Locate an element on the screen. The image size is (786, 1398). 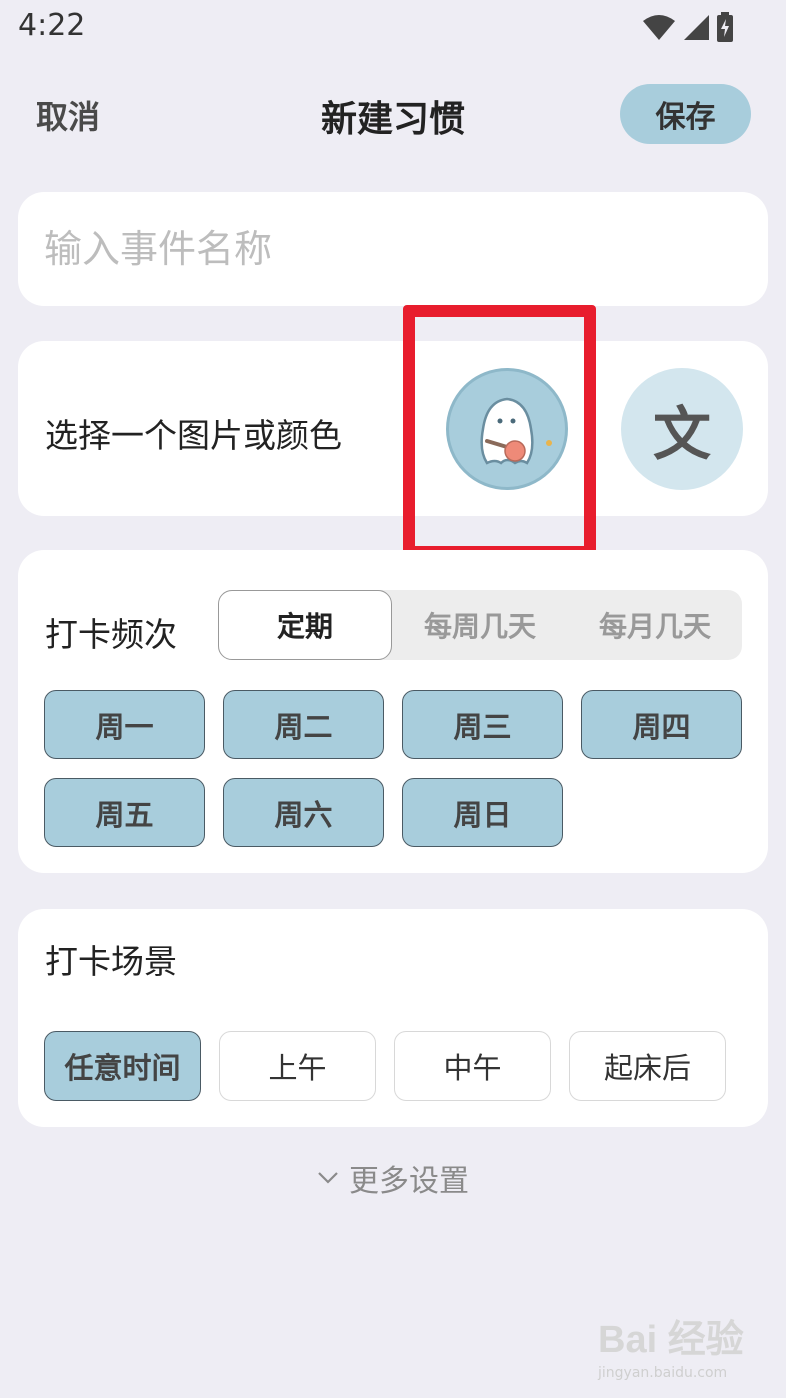
scene-label: 打卡场景 is located at coordinates (111, 961).